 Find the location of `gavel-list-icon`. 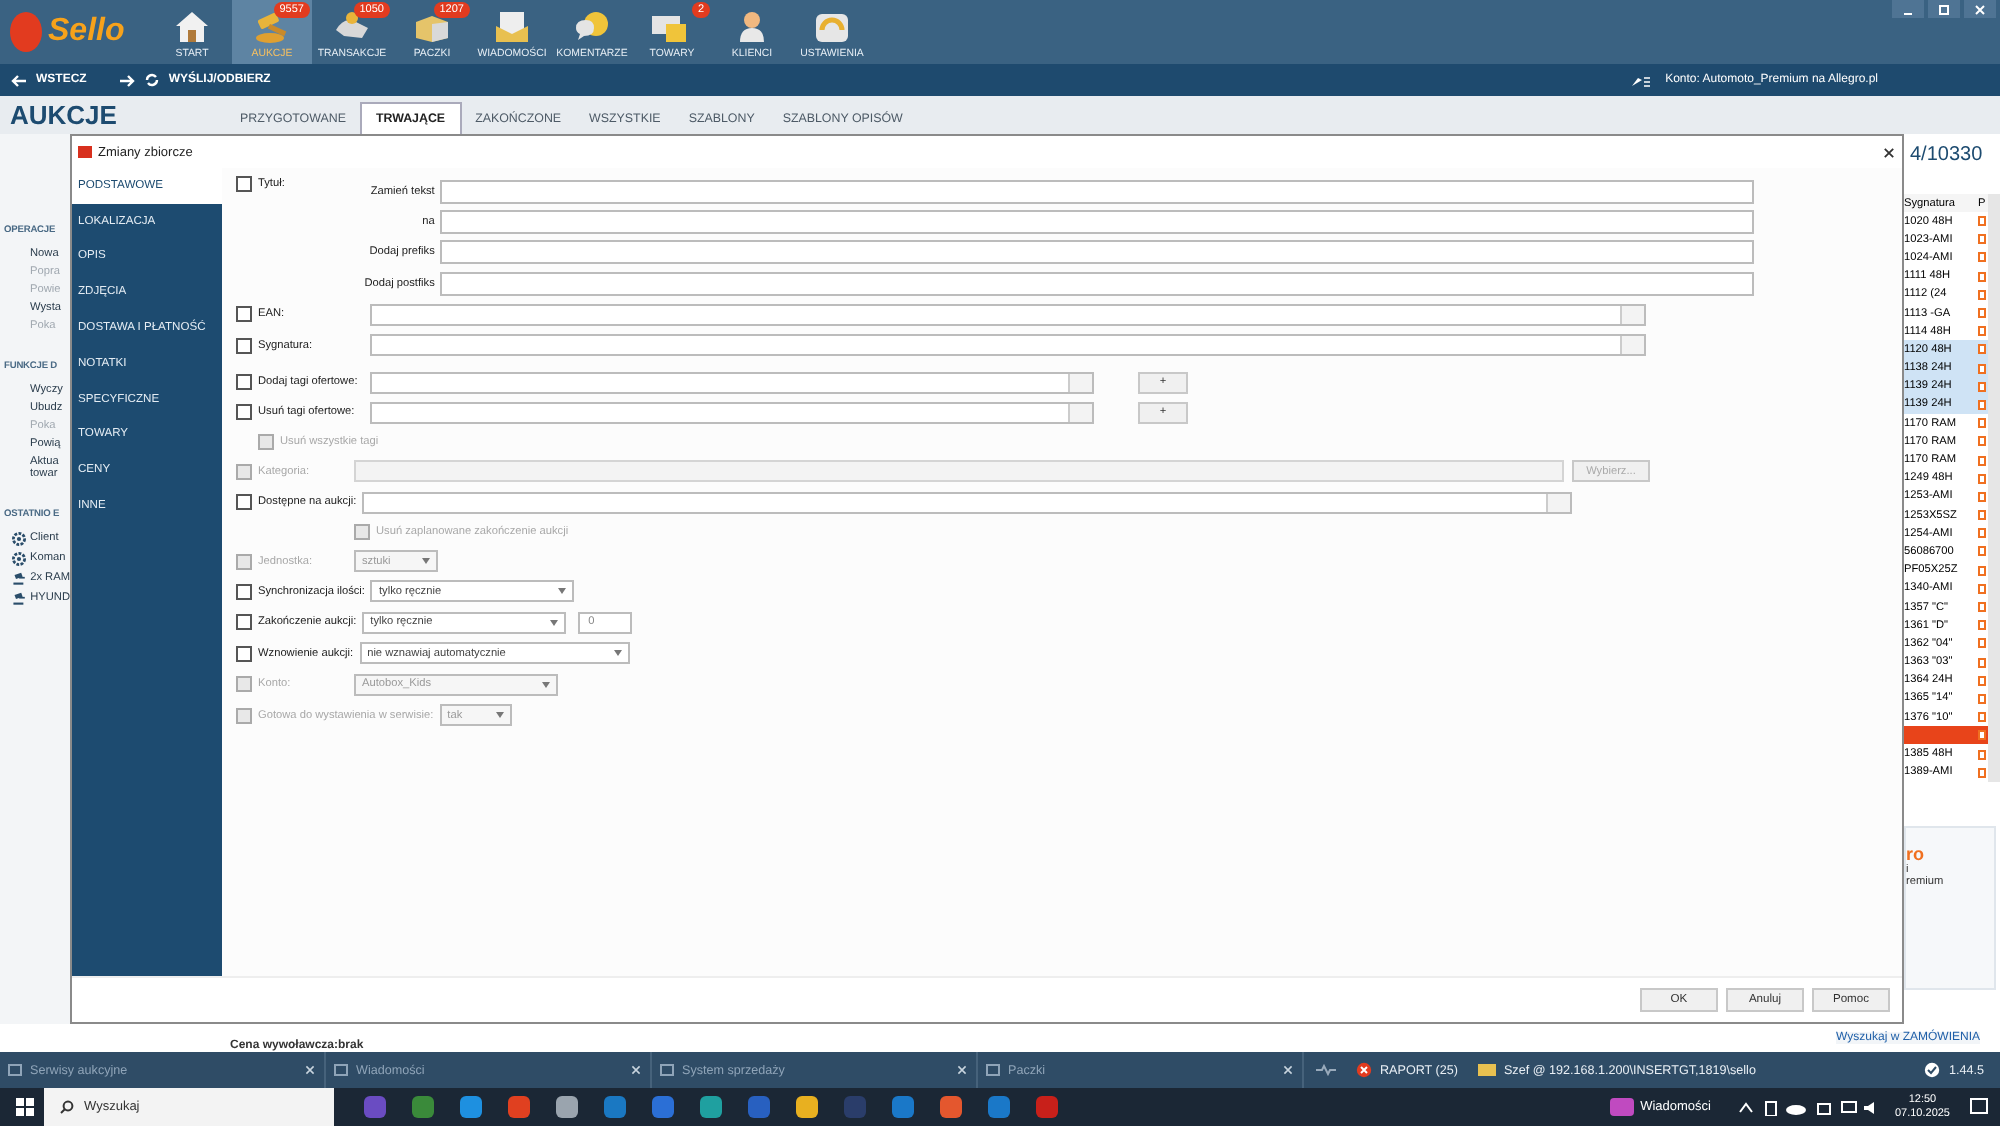

gavel-list-icon is located at coordinates (1639, 80).